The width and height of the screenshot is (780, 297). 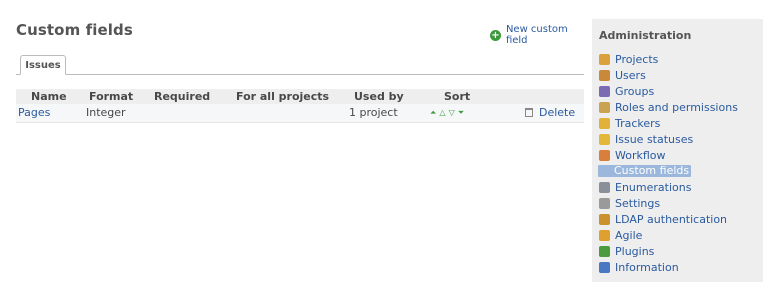 What do you see at coordinates (668, 203) in the screenshot?
I see `sidebar-item-settings: Settings` at bounding box center [668, 203].